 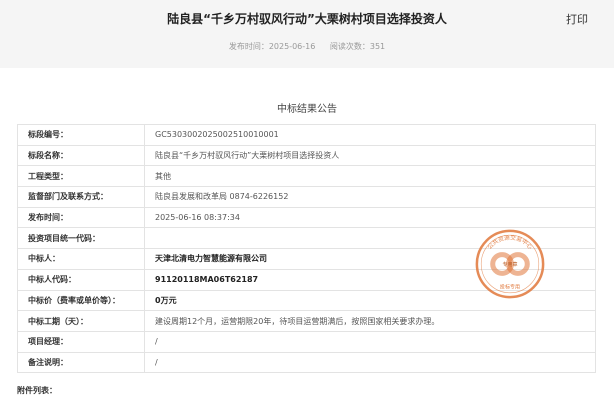 I want to click on attachments-label: 附件列表：, so click(x=37, y=390).